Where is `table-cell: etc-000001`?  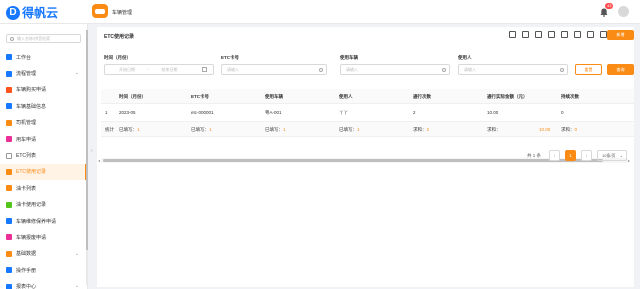 table-cell: etc-000001 is located at coordinates (202, 112).